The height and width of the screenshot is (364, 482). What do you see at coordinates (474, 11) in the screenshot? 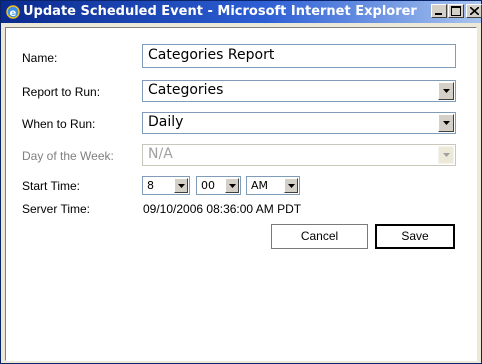
I see `close-icon` at bounding box center [474, 11].